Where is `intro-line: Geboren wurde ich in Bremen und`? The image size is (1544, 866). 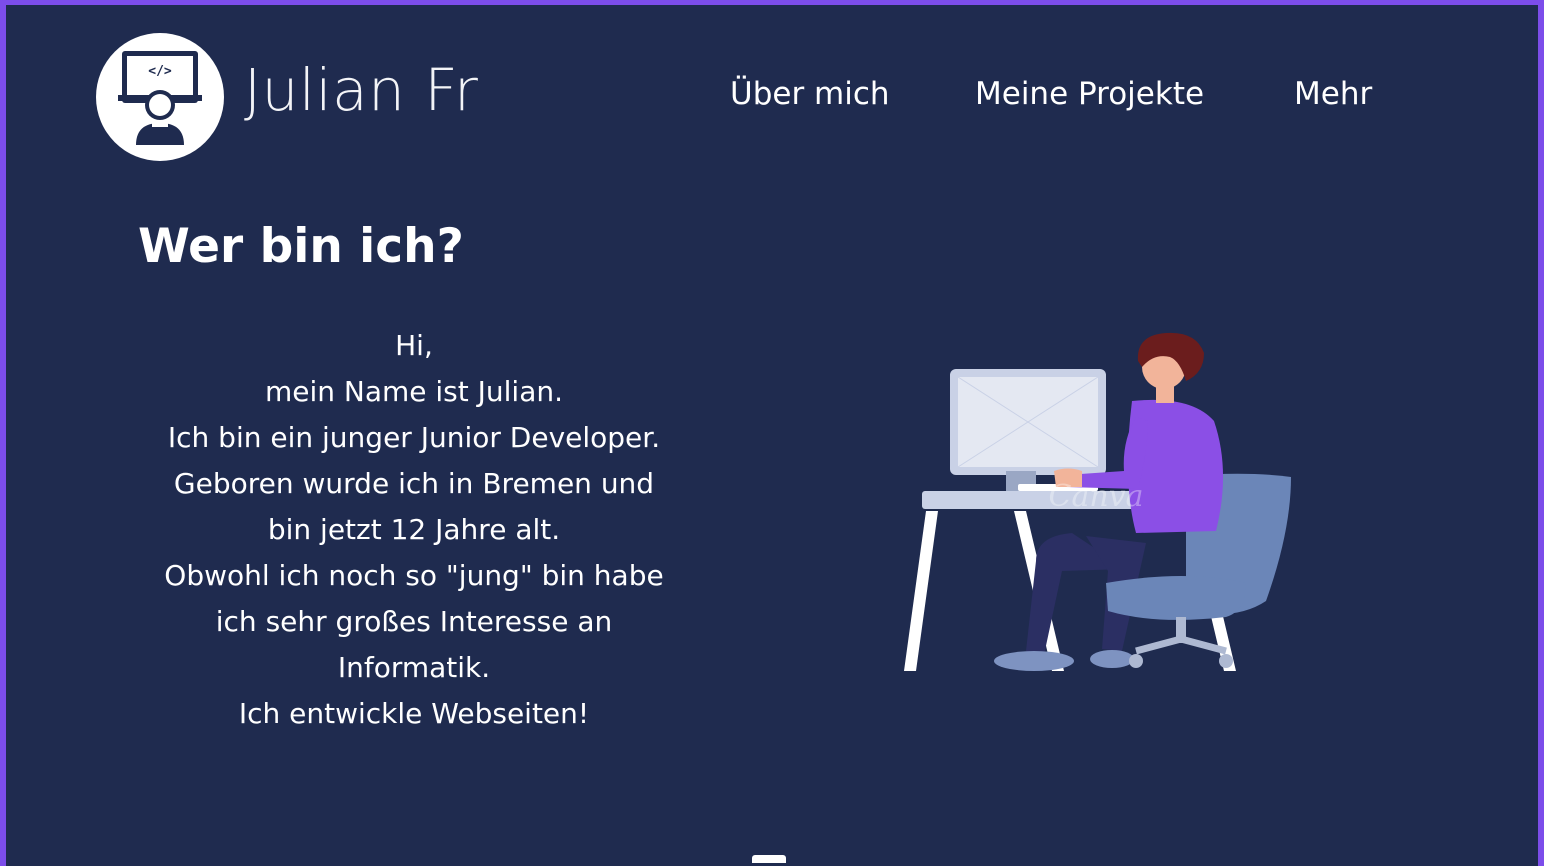 intro-line: Geboren wurde ich in Bremen und is located at coordinates (414, 483).